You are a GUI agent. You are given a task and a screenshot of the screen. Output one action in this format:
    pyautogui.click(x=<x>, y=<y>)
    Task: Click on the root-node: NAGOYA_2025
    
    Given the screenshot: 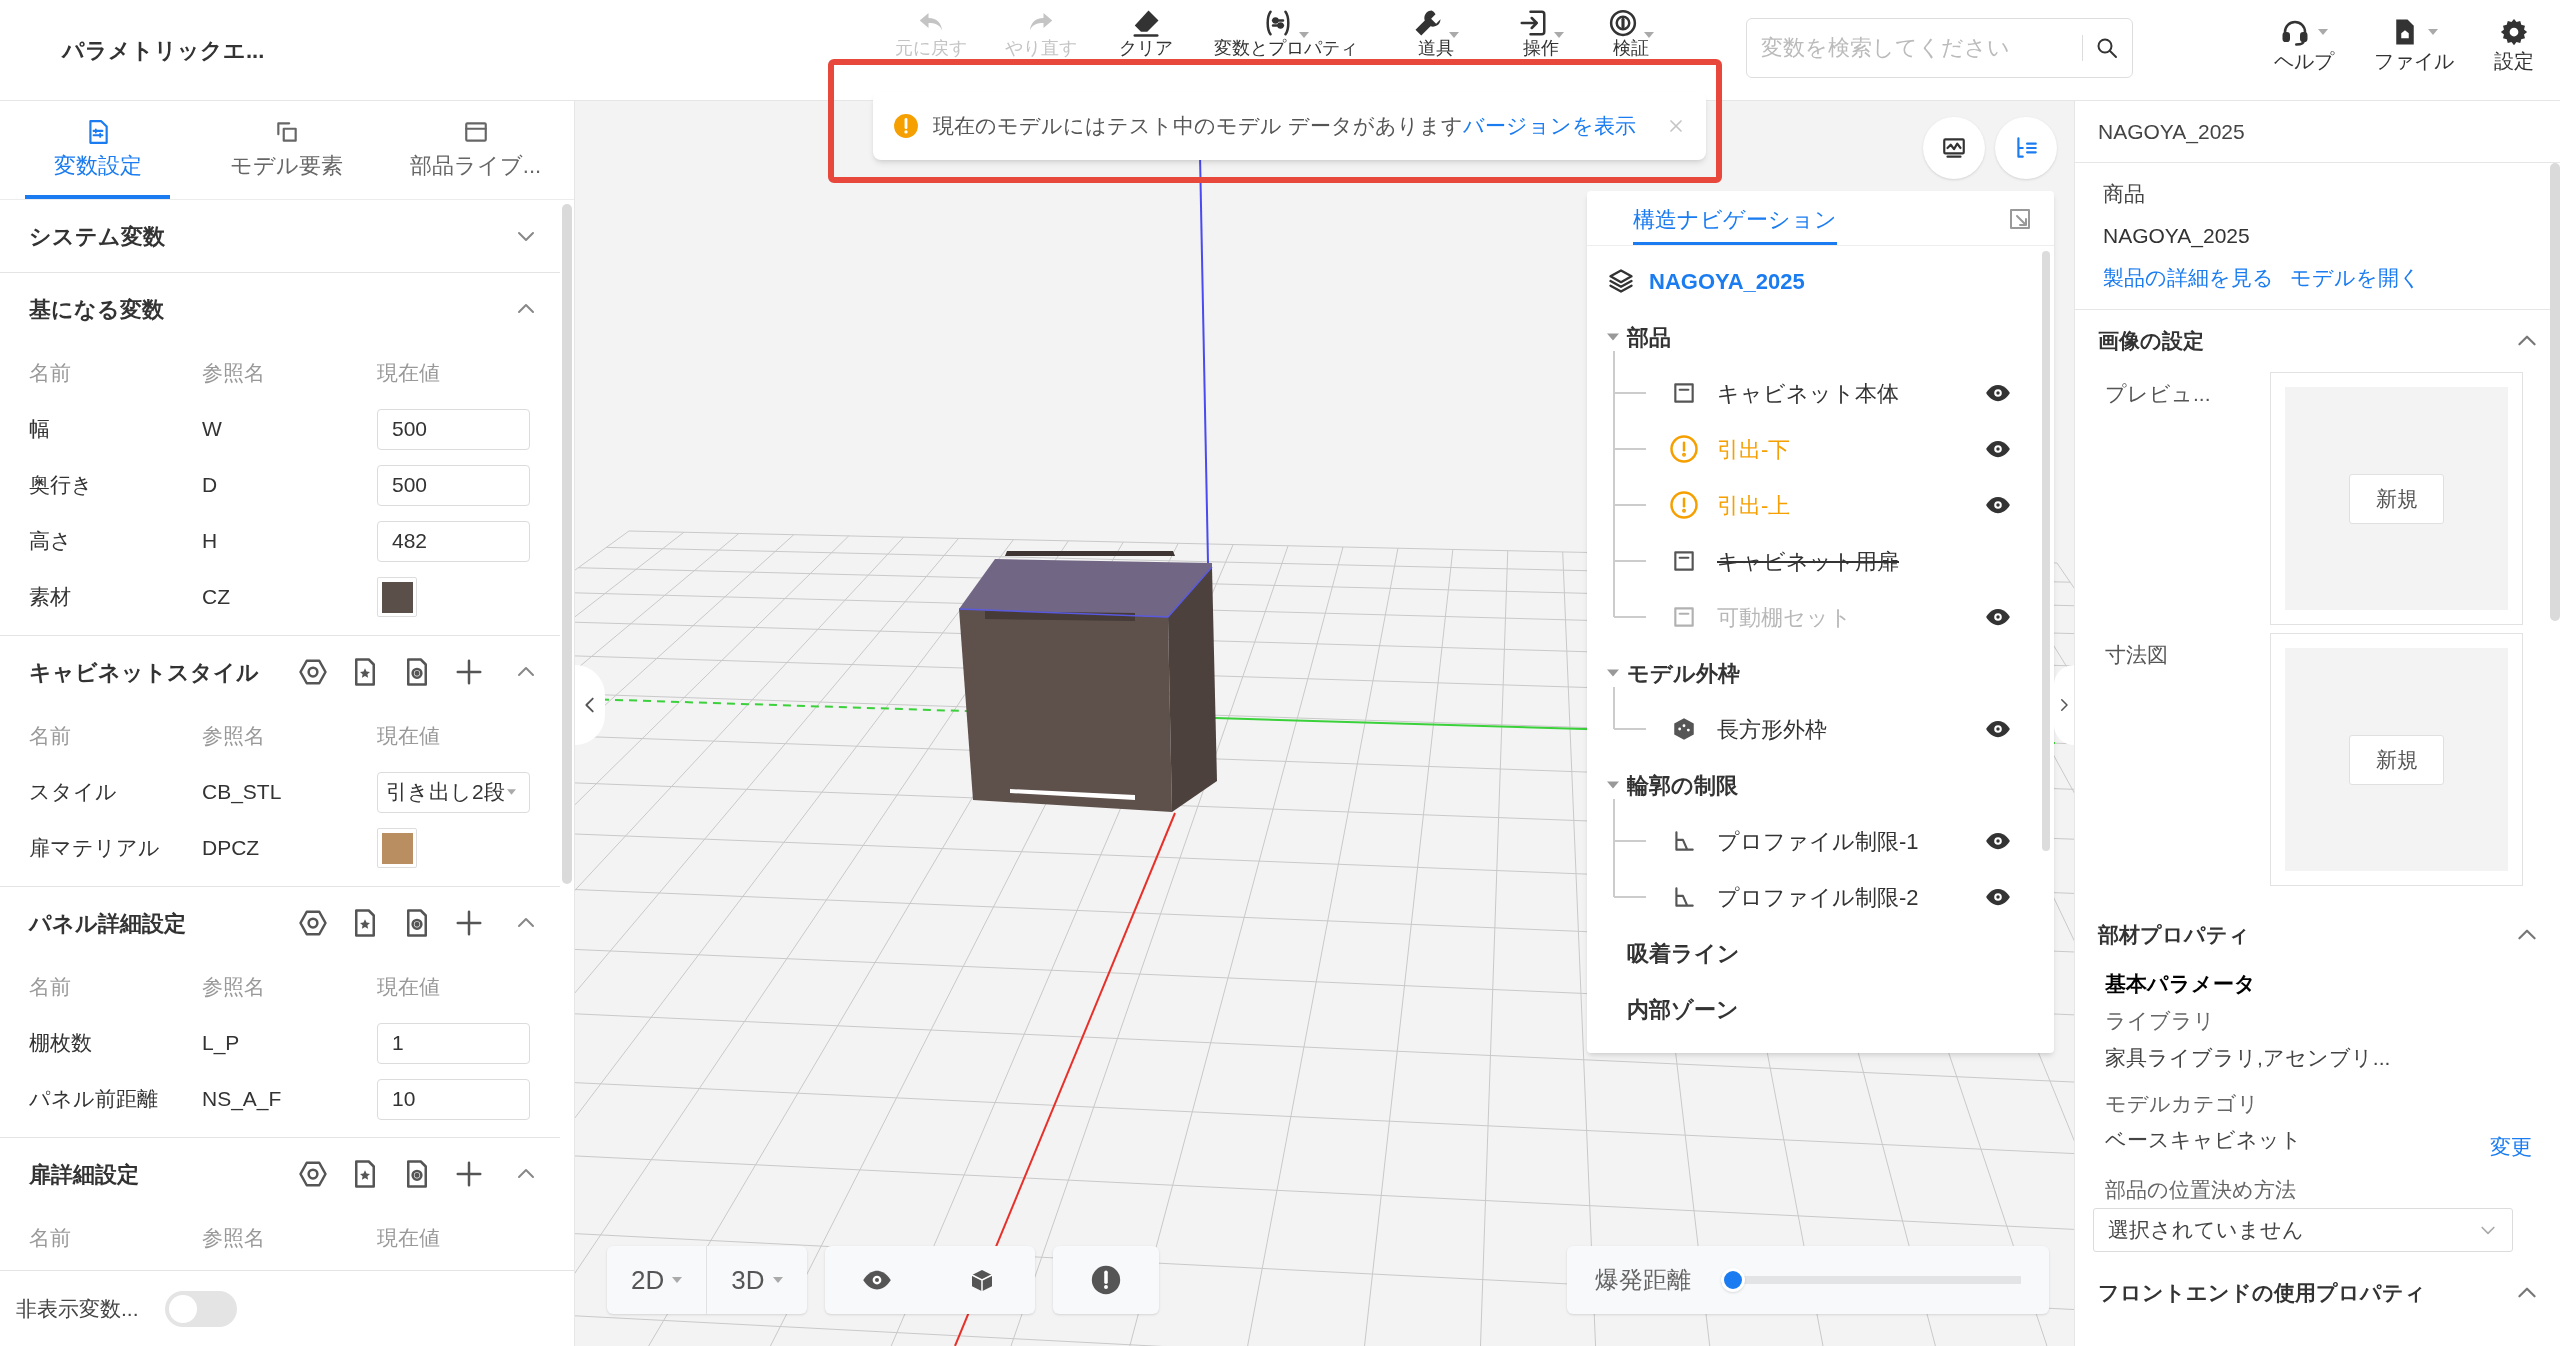 What is the action you would take?
    pyautogui.click(x=1727, y=281)
    